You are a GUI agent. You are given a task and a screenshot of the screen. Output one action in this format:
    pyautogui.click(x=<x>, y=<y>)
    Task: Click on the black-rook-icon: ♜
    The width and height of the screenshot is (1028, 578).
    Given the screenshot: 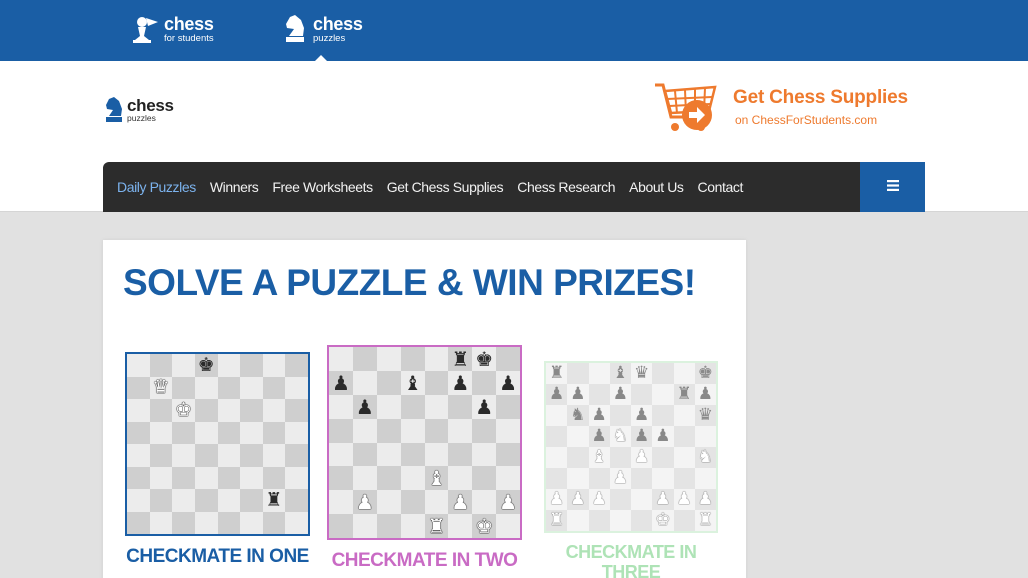 What is the action you would take?
    pyautogui.click(x=274, y=499)
    